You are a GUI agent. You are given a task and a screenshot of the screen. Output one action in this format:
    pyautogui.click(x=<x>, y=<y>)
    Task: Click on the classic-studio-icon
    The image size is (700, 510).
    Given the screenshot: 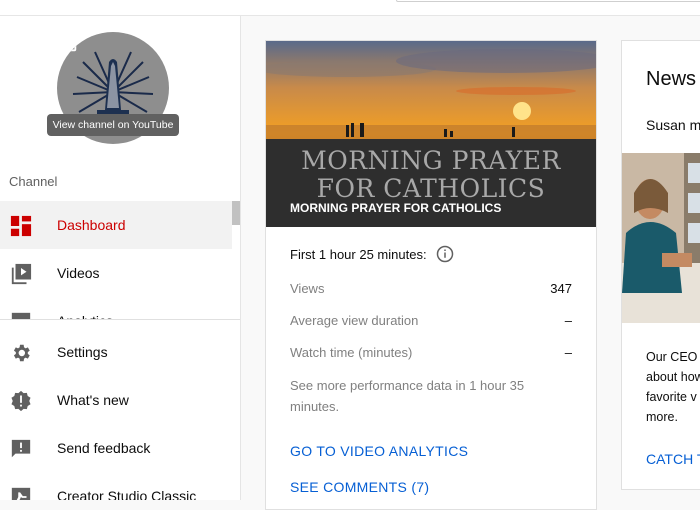 What is the action you would take?
    pyautogui.click(x=21, y=493)
    